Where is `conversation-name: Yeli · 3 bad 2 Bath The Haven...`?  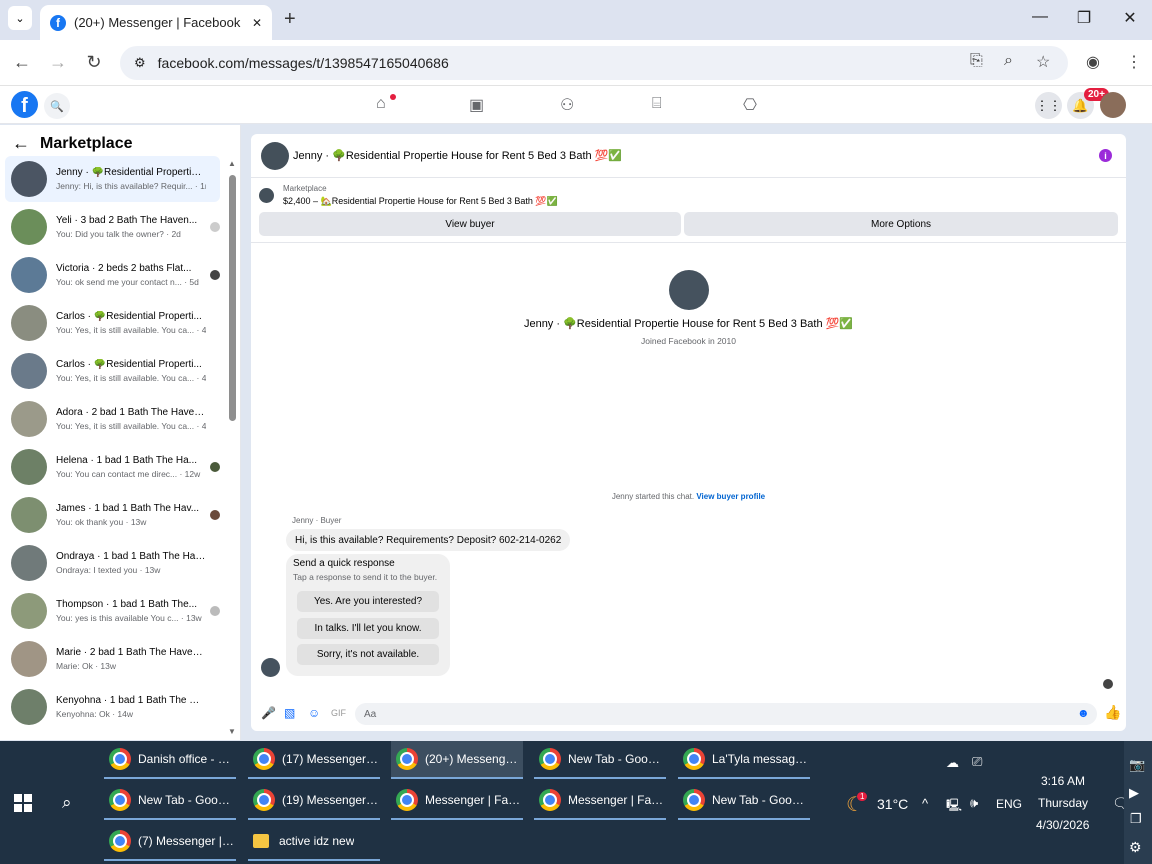
conversation-name: Yeli · 3 bad 2 Bath The Haven... is located at coordinates (127, 220).